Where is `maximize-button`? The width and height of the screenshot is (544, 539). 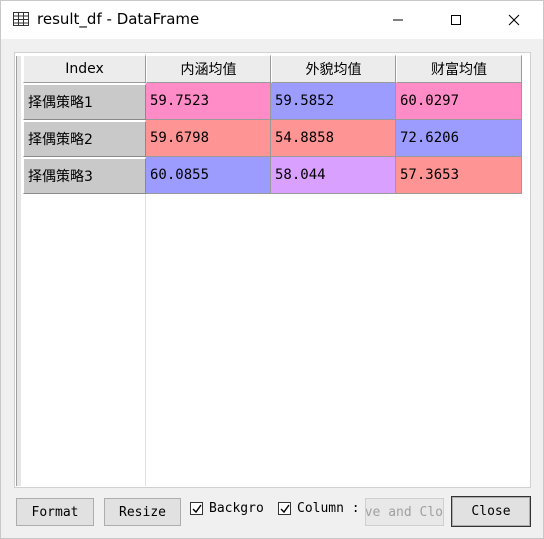 maximize-button is located at coordinates (456, 20).